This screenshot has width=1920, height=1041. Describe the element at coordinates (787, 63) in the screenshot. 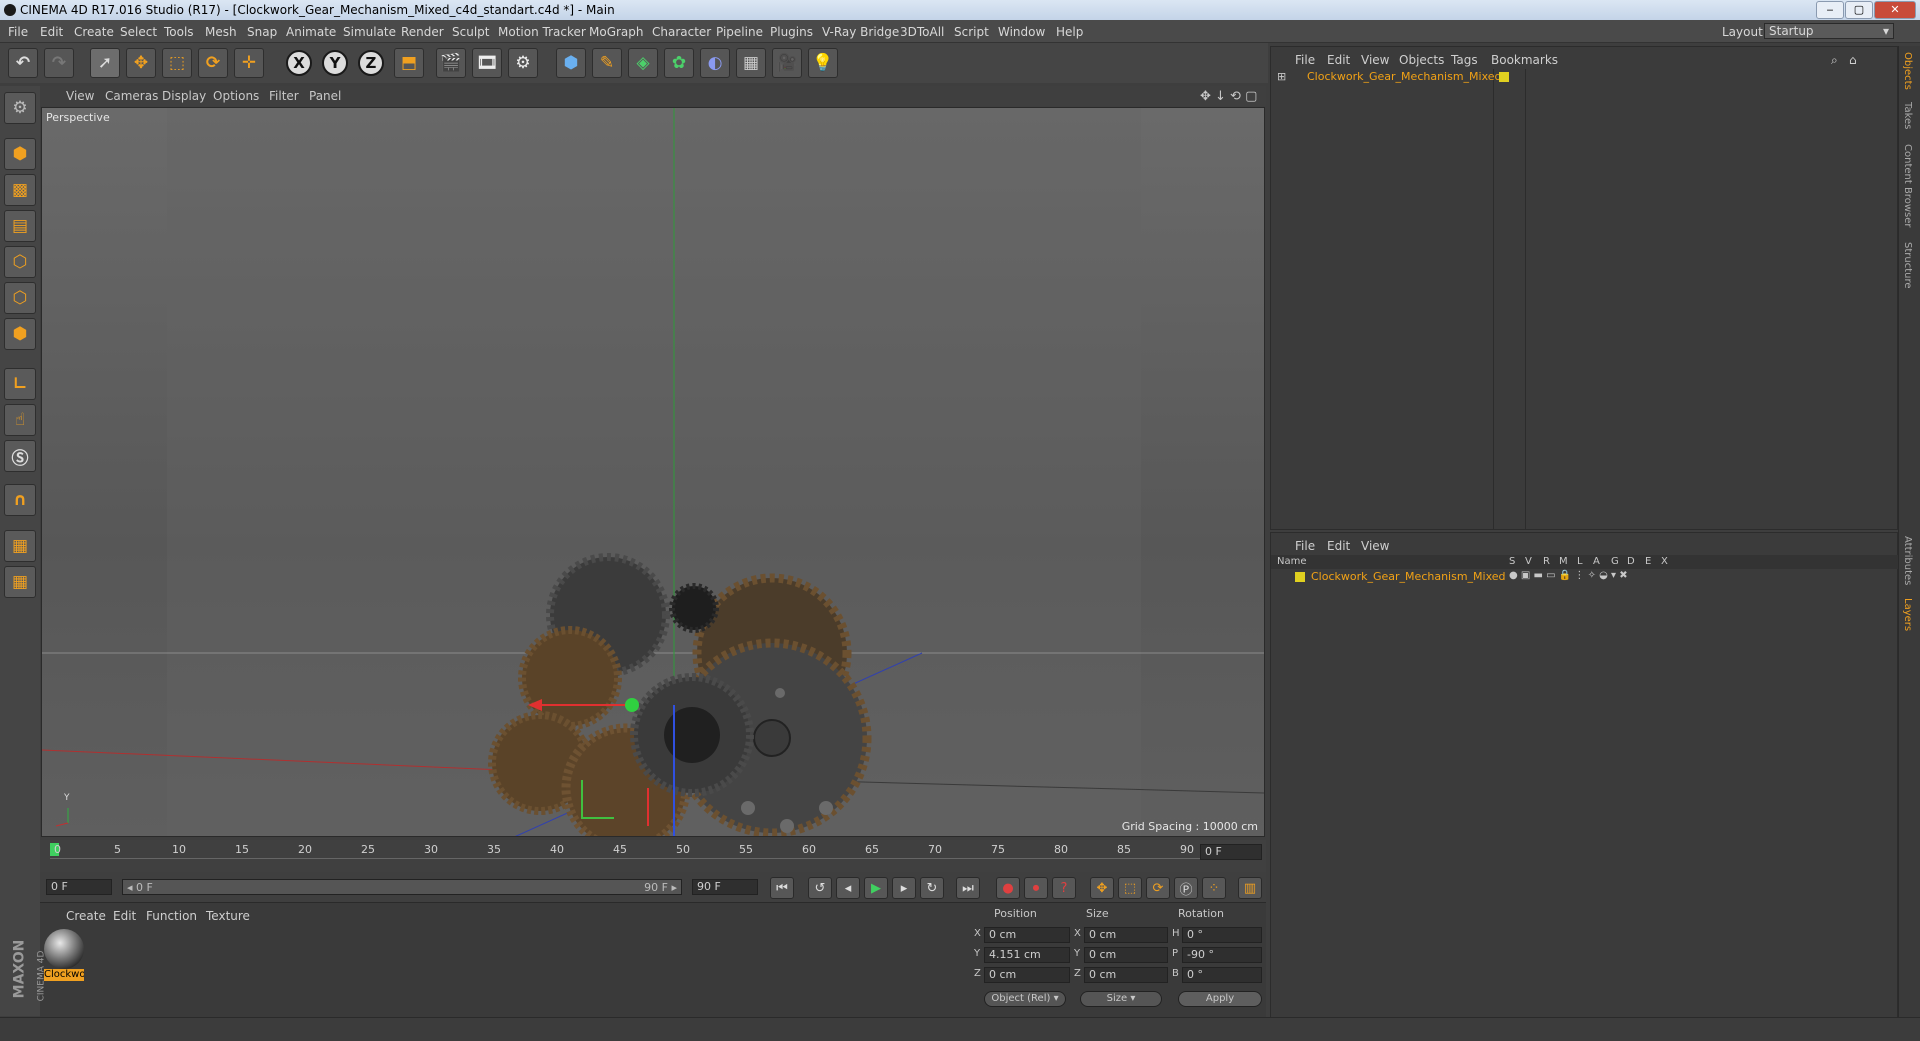

I see `camera-icon: 🎥` at that location.